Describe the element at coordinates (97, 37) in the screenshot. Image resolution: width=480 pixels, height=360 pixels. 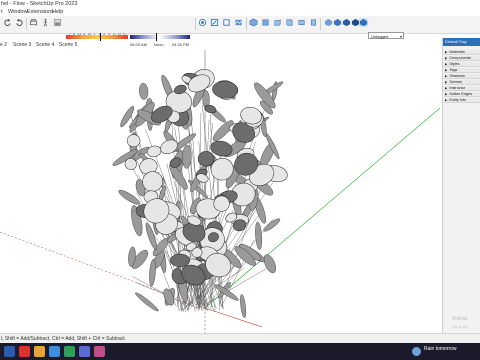
I see `date-slider` at that location.